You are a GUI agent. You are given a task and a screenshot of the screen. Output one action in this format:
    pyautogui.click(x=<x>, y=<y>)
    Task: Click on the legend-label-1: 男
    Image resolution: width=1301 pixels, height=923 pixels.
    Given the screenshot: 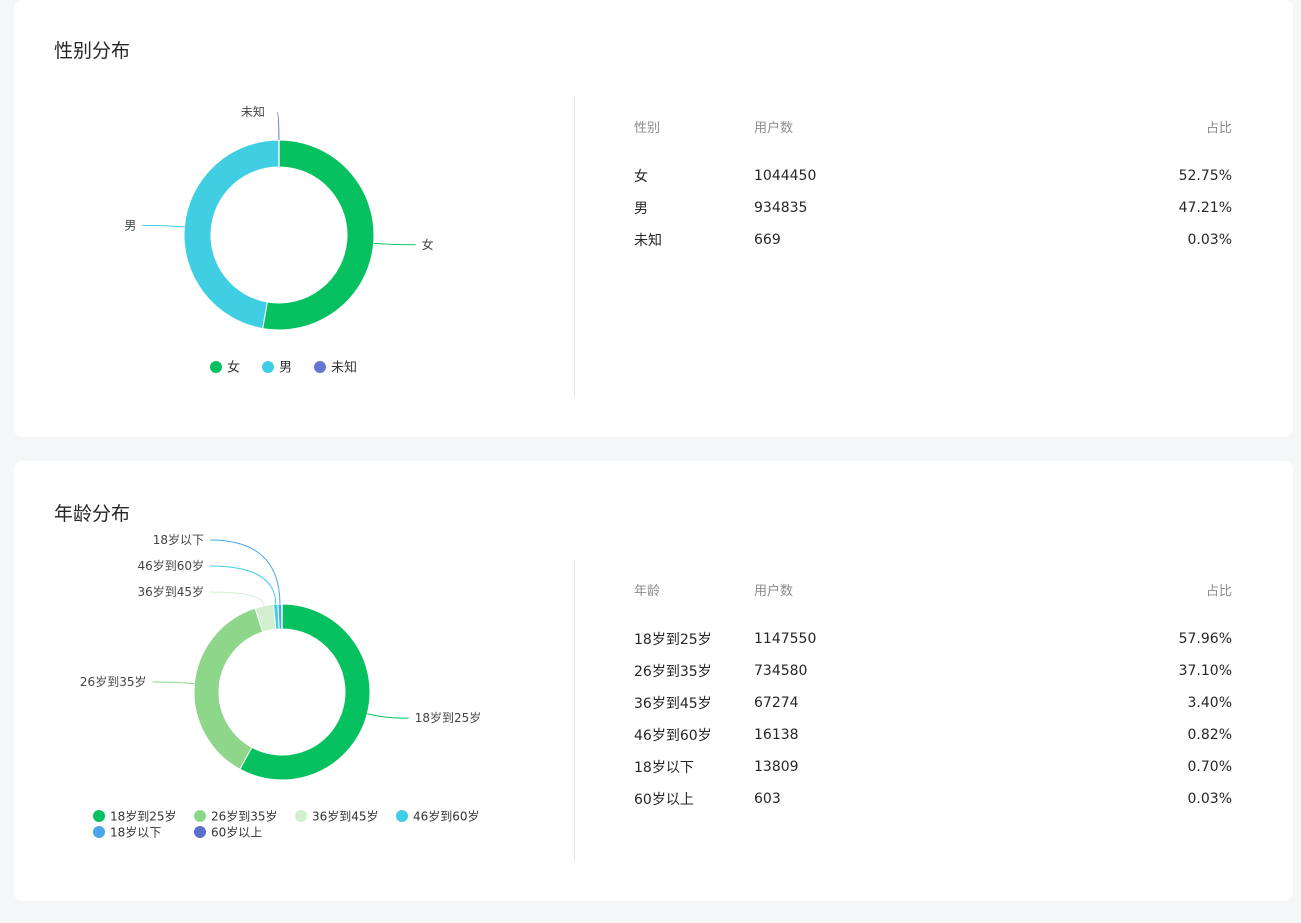 What is the action you would take?
    pyautogui.click(x=285, y=368)
    